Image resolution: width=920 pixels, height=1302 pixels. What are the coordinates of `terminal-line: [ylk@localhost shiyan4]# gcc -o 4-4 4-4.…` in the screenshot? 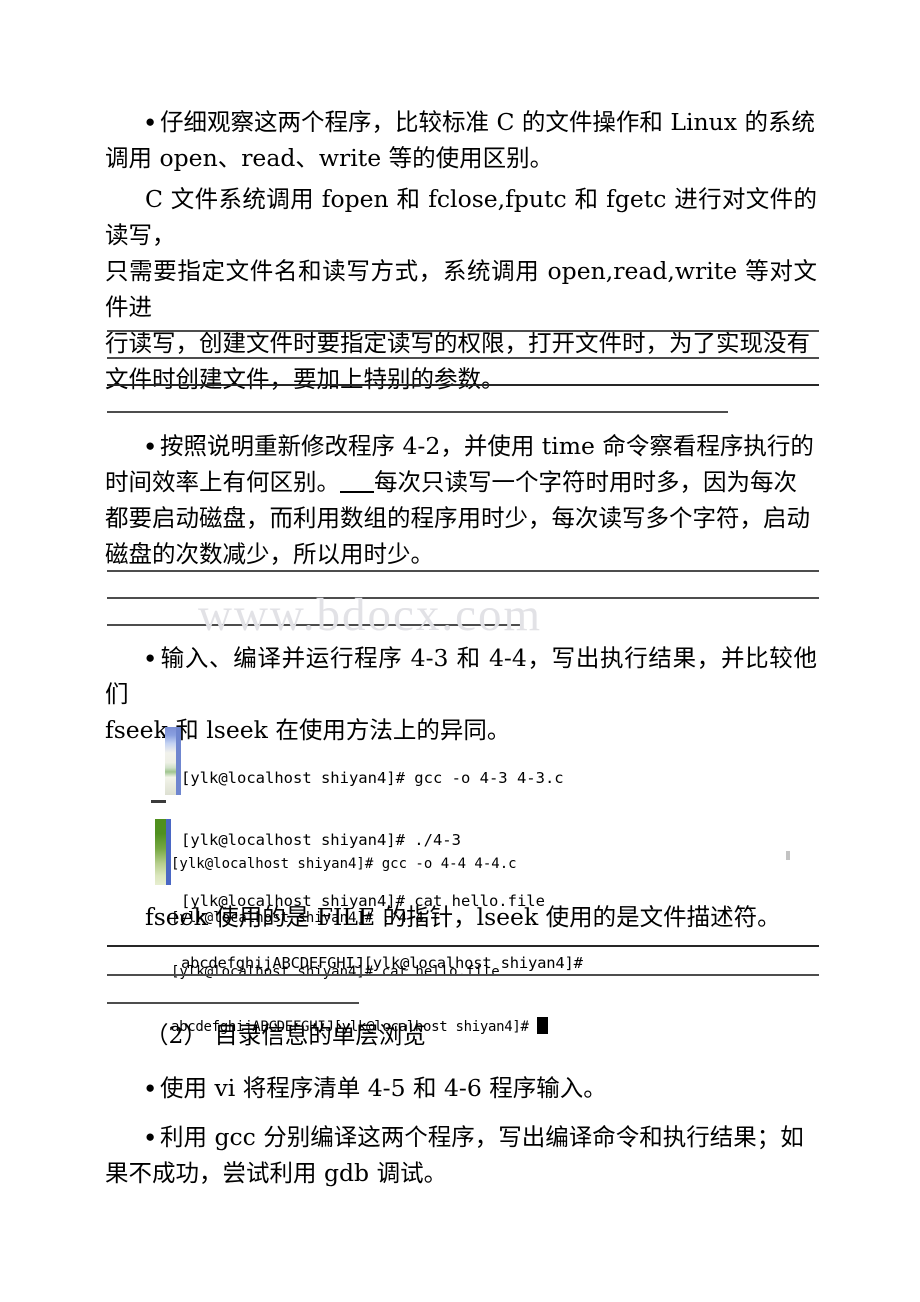 It's located at (344, 864).